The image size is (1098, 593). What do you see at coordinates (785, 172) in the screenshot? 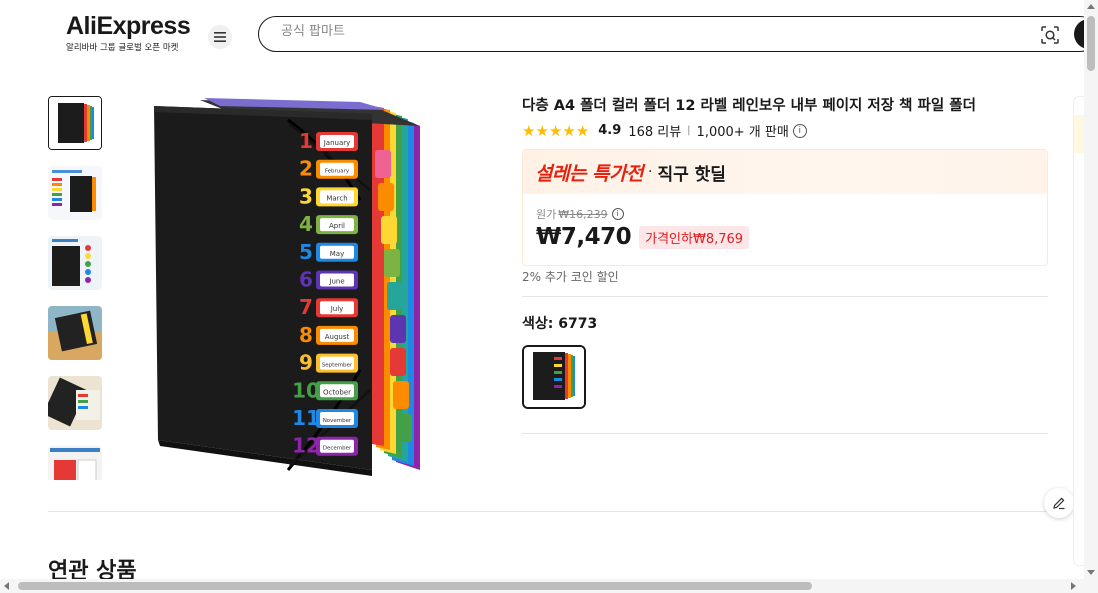
I see `deal-banner: 설레는 특가전 · 직구 핫딜` at bounding box center [785, 172].